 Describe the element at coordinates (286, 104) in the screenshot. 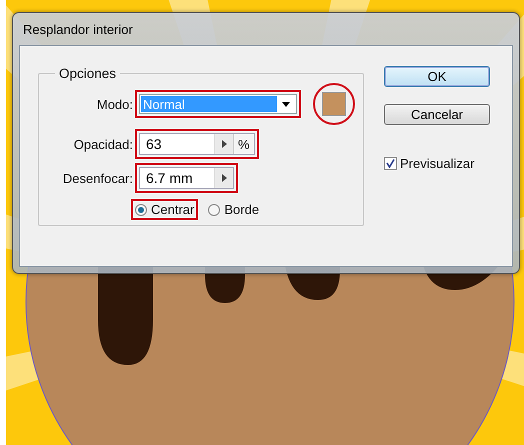

I see `caret-icon` at that location.